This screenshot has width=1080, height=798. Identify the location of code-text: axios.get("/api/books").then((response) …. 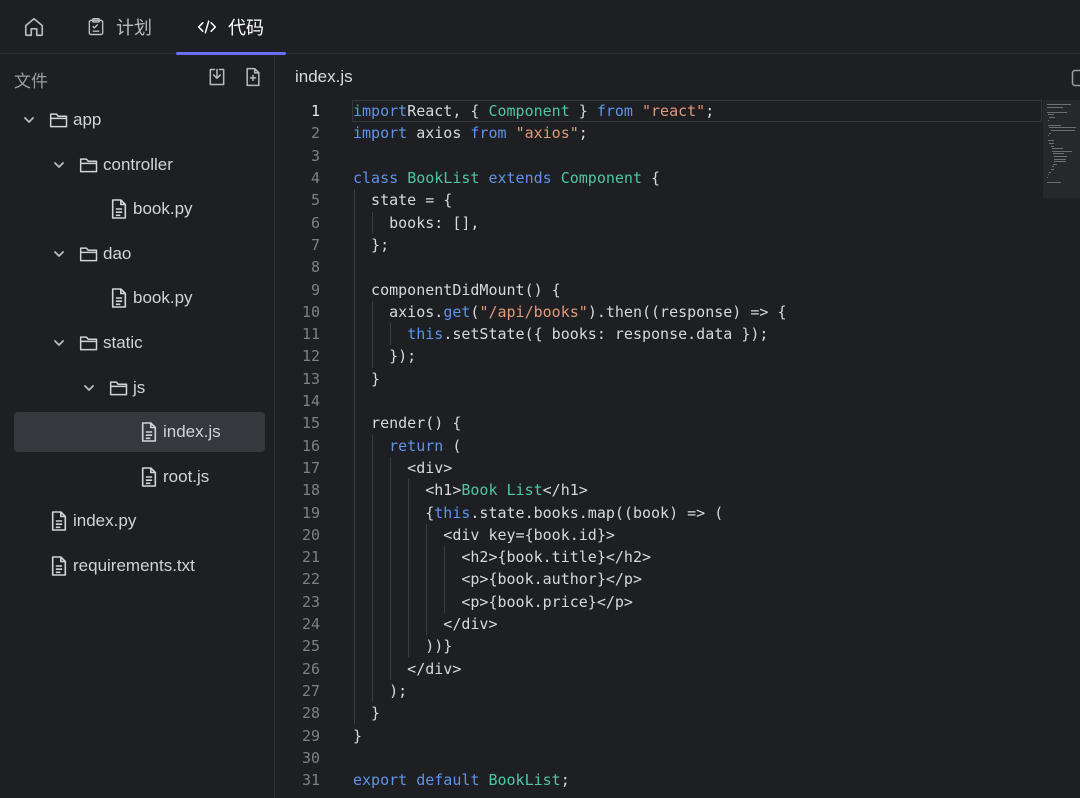
(570, 311).